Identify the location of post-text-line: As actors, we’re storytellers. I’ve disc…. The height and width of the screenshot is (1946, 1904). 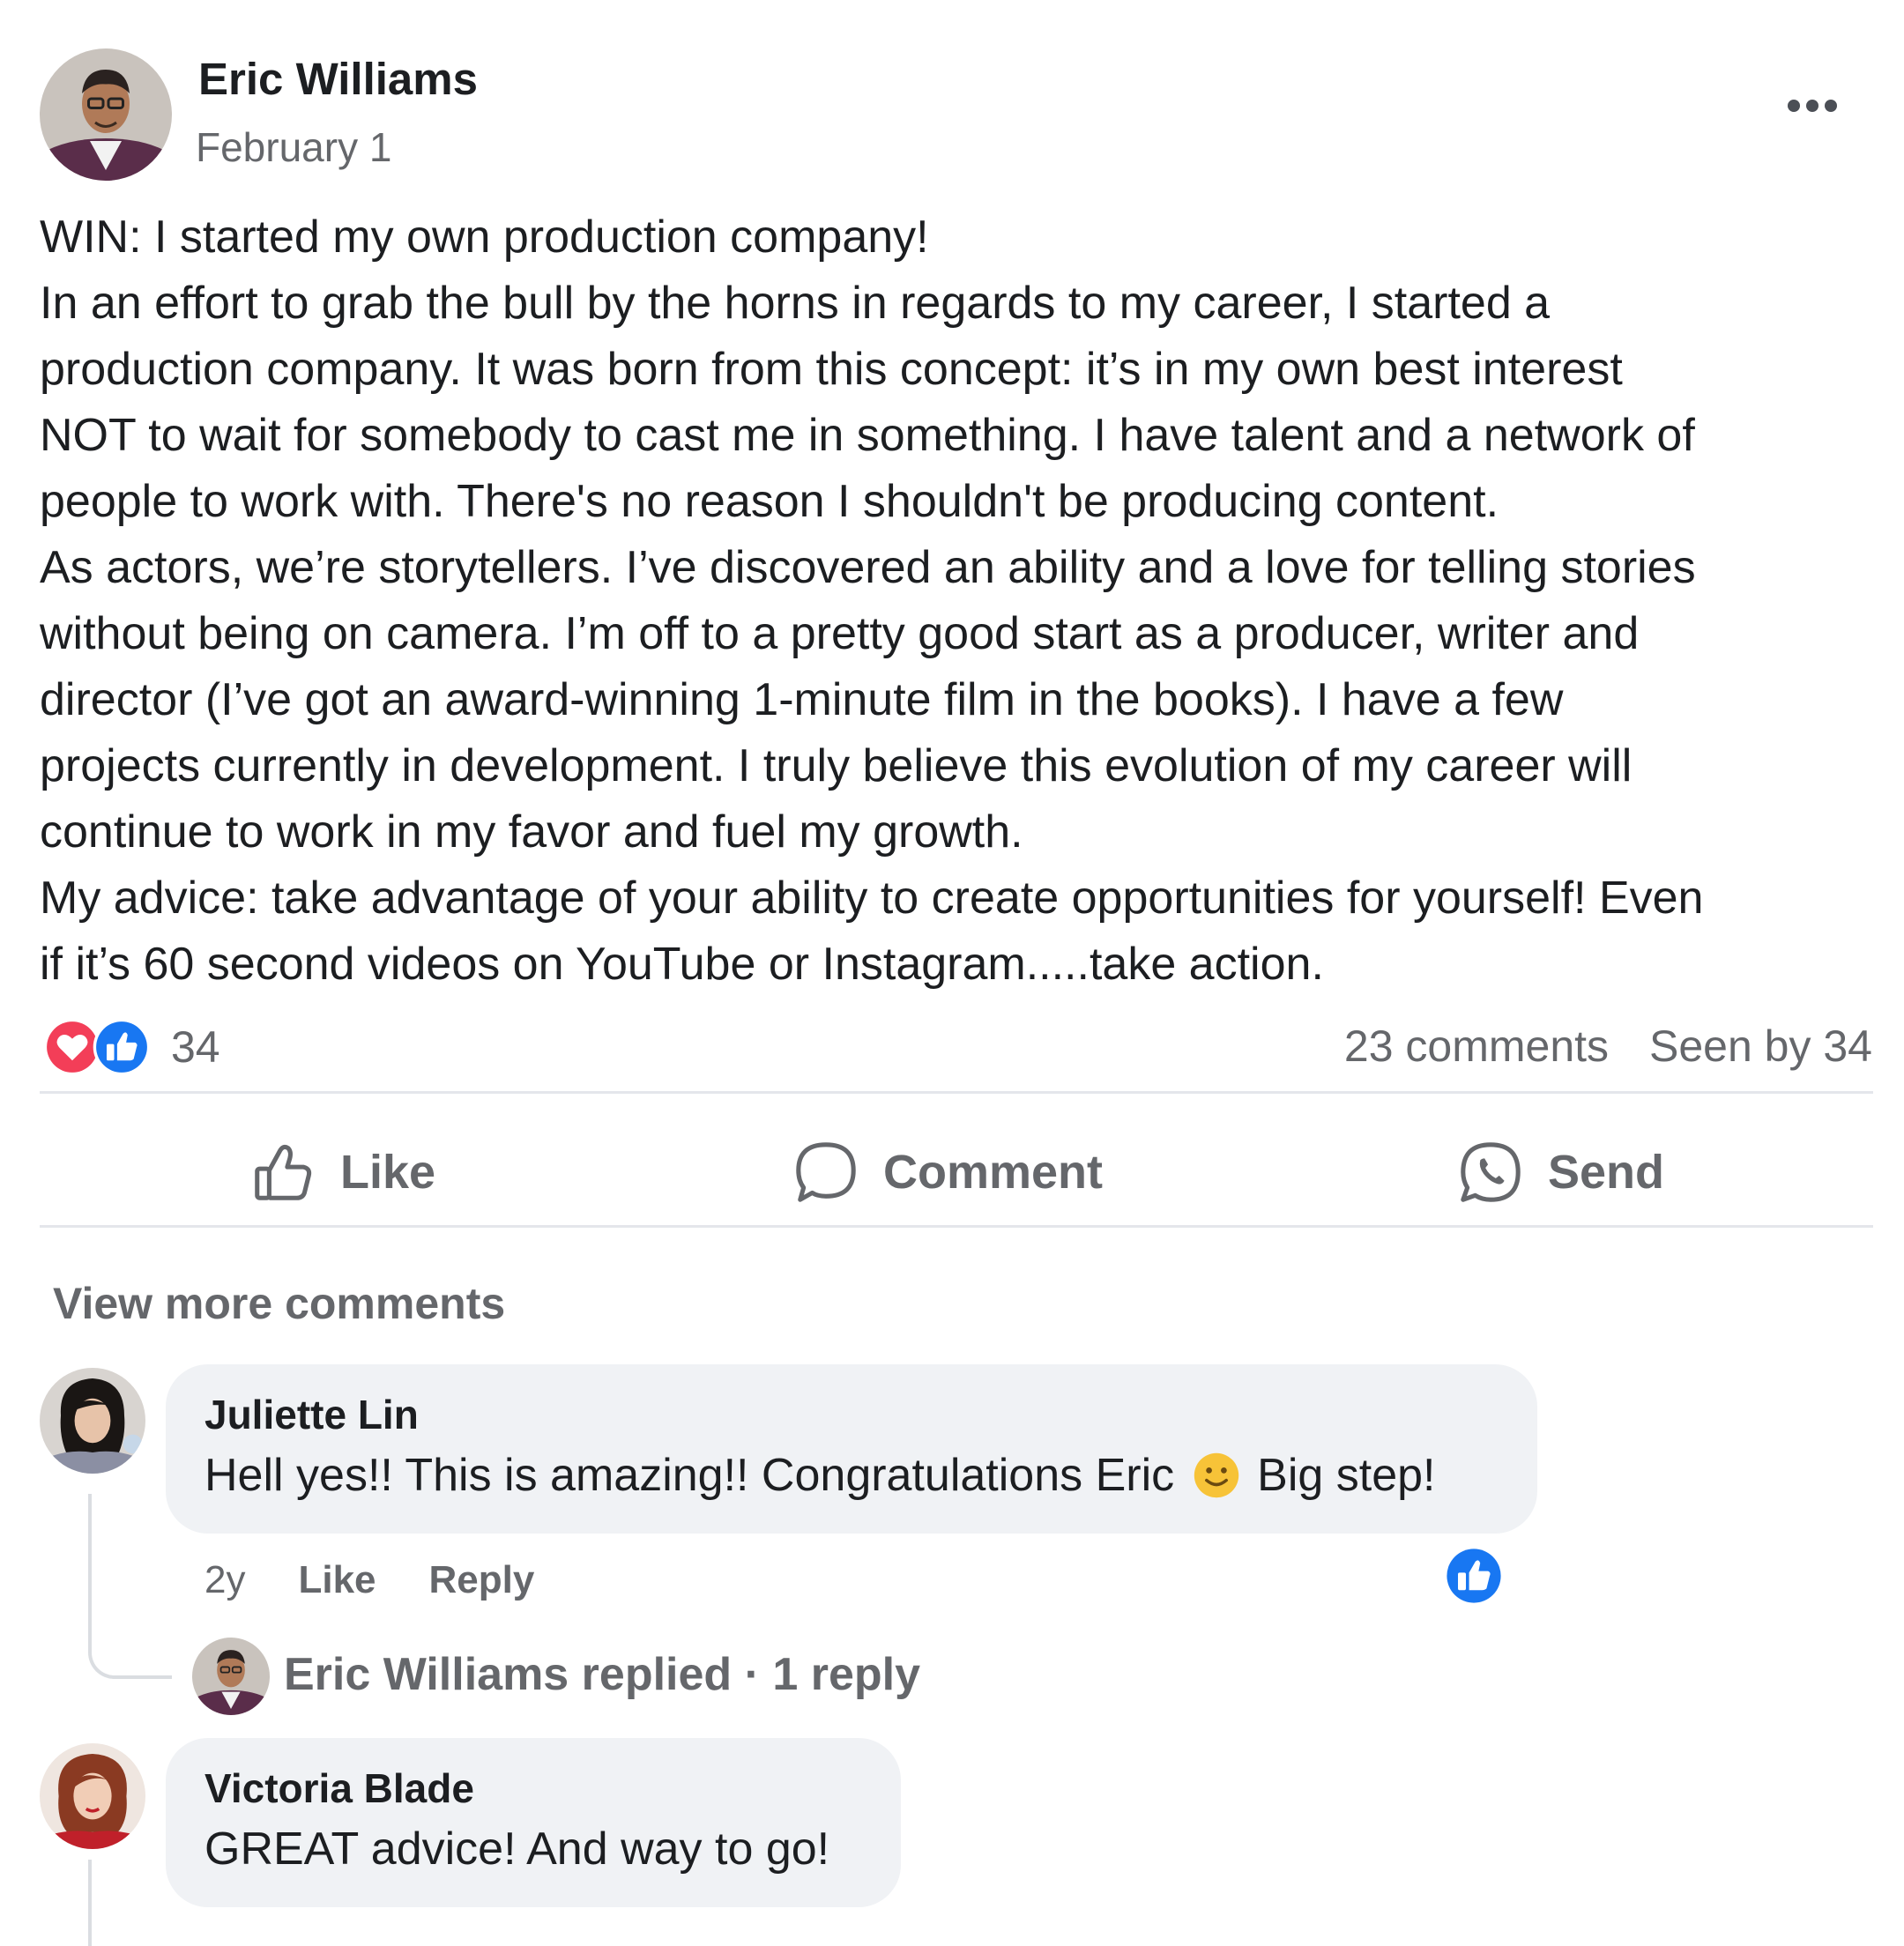
(868, 567).